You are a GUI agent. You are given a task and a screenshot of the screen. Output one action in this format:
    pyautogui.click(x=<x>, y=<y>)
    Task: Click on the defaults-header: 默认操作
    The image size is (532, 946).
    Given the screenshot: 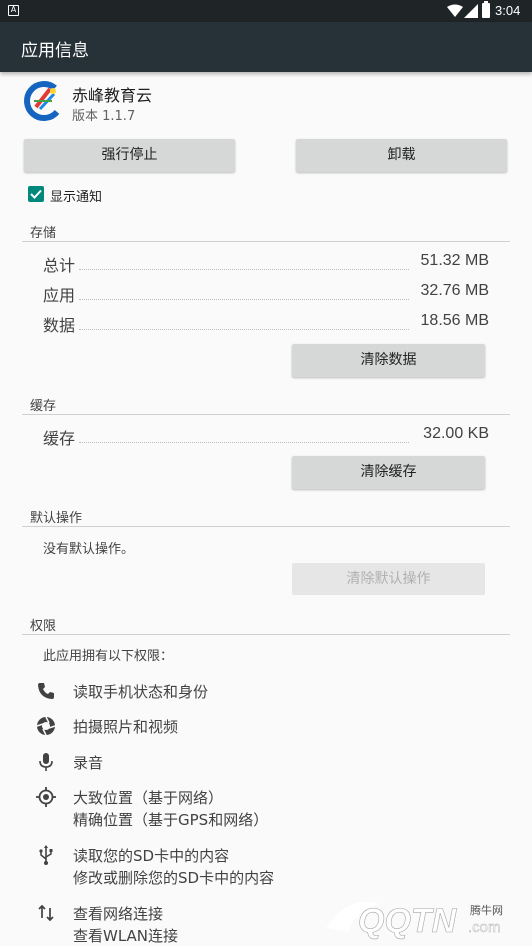 What is the action you would take?
    pyautogui.click(x=266, y=517)
    